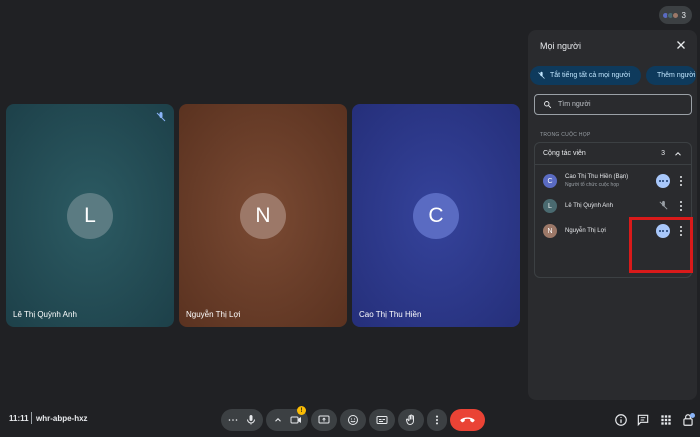 The height and width of the screenshot is (437, 700). What do you see at coordinates (62, 418) in the screenshot?
I see `meeting-code: whr-abpe-hxz` at bounding box center [62, 418].